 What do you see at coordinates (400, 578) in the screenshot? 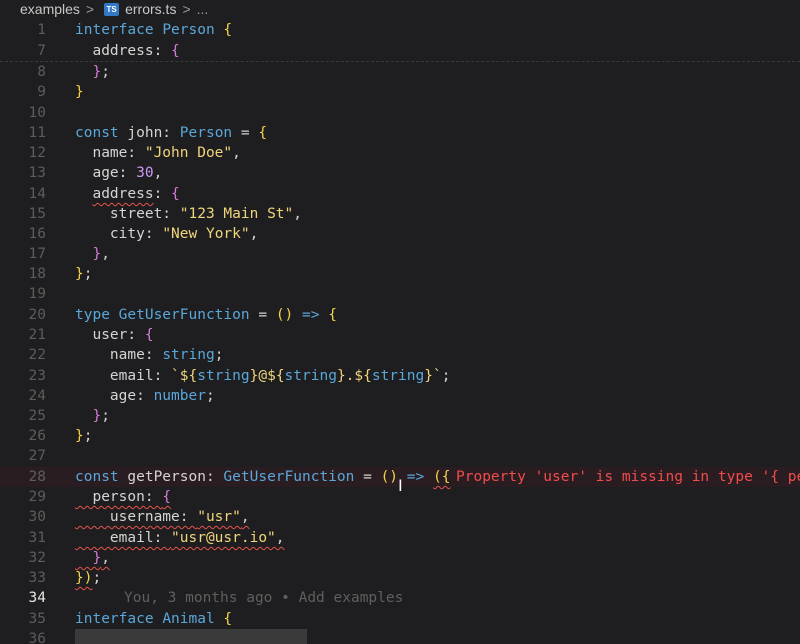
I see `code-line: 33});` at bounding box center [400, 578].